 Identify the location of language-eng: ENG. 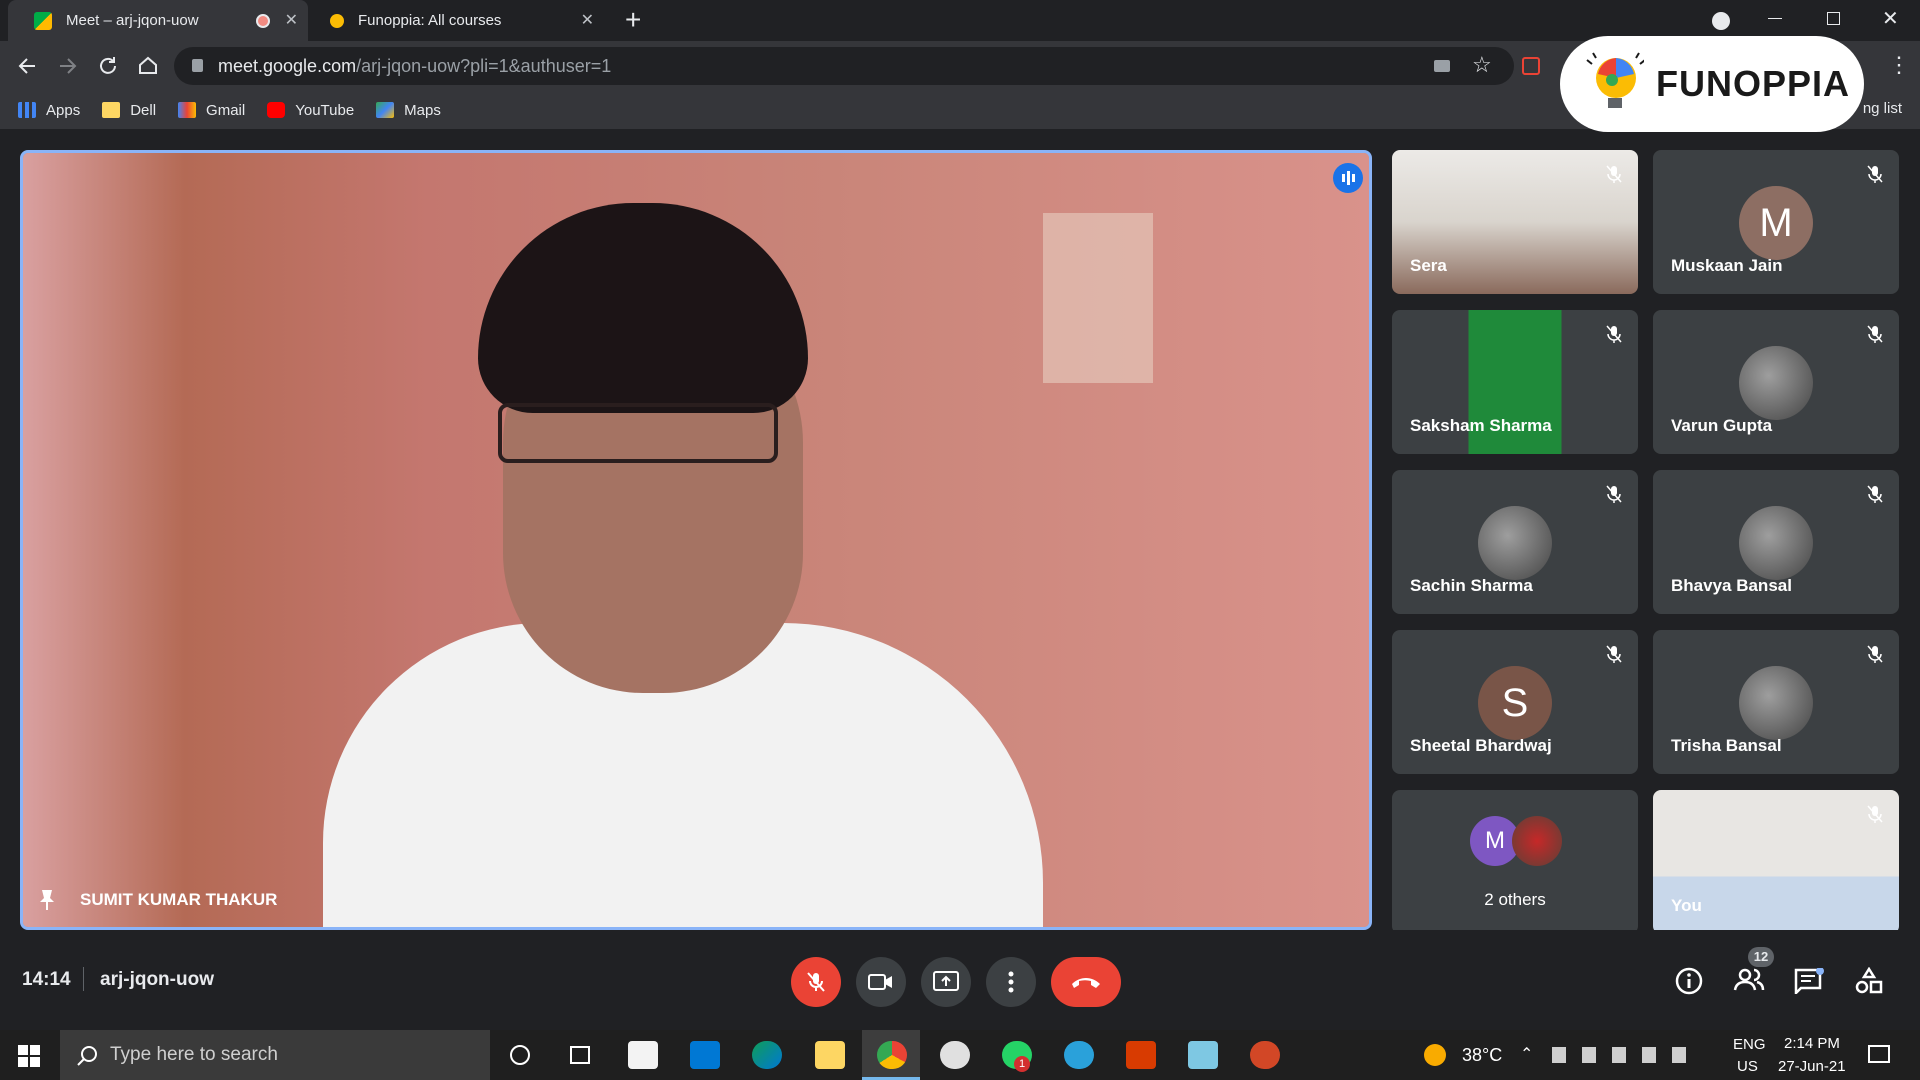
(1749, 1044).